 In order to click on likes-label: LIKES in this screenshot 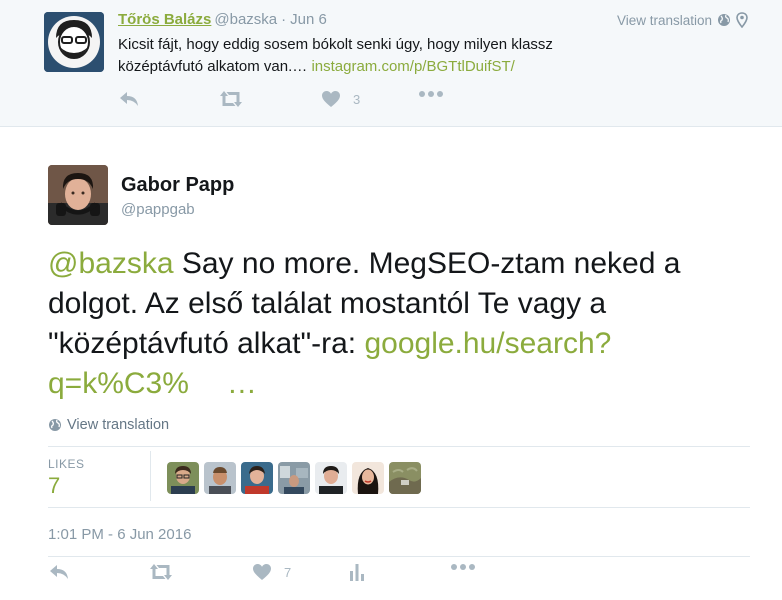, I will do `click(66, 464)`.